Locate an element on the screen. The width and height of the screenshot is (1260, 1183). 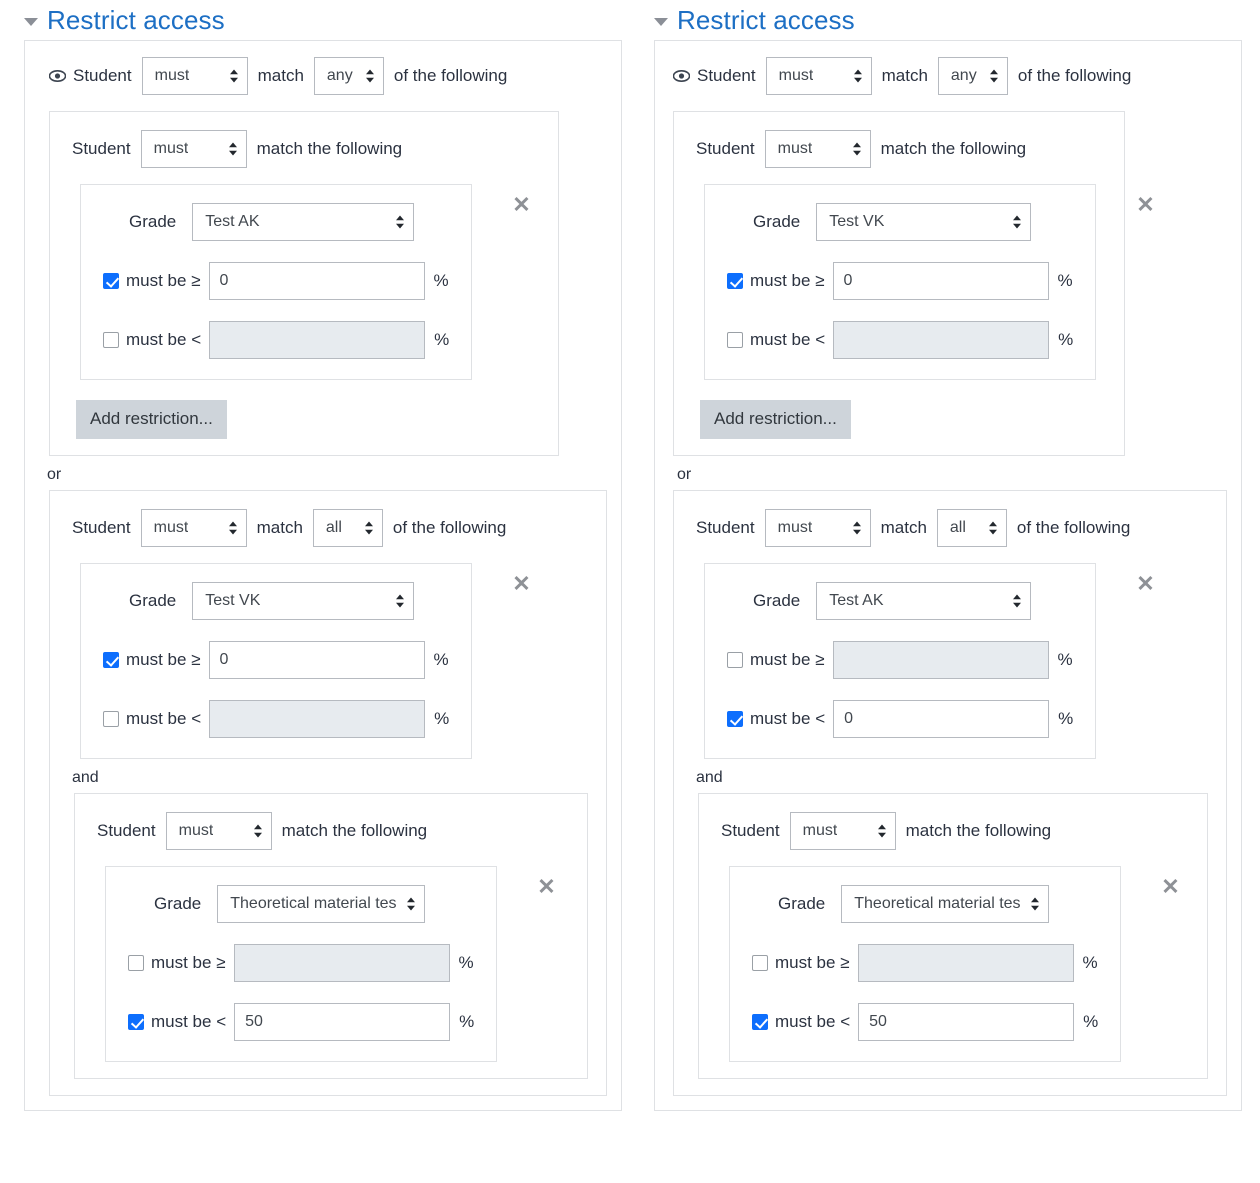
max-grade-row: must be < 0 % is located at coordinates (900, 719).